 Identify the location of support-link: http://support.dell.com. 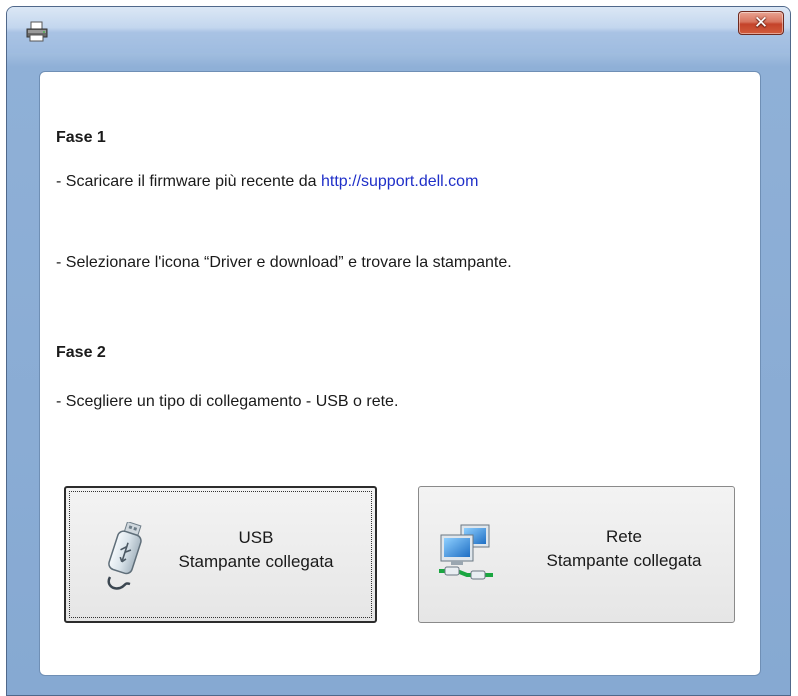
(399, 181).